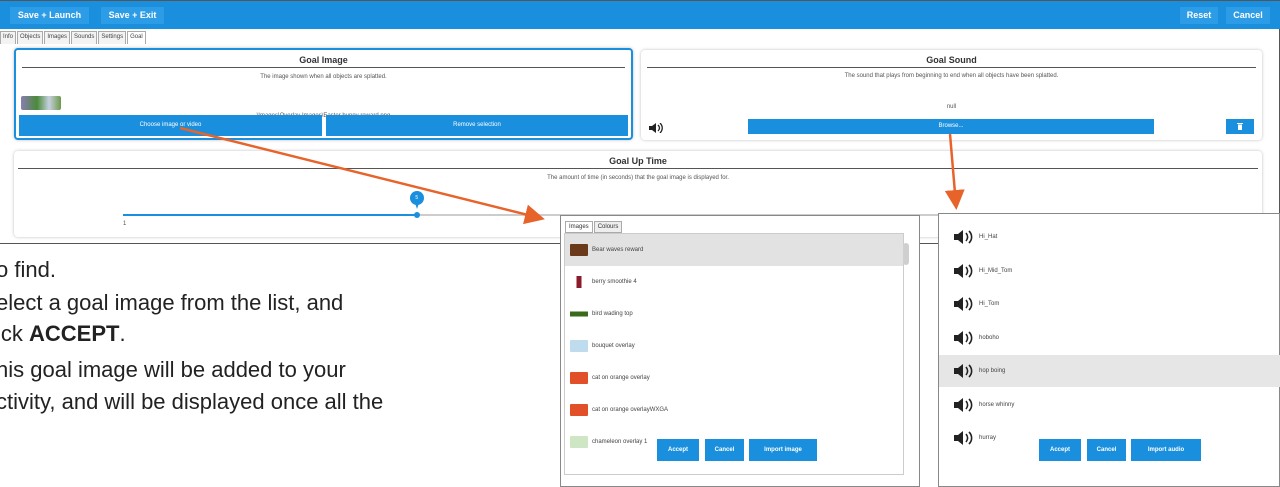 The image size is (1280, 487). Describe the element at coordinates (132, 15) in the screenshot. I see `save-exit-button: Save + Exit` at that location.